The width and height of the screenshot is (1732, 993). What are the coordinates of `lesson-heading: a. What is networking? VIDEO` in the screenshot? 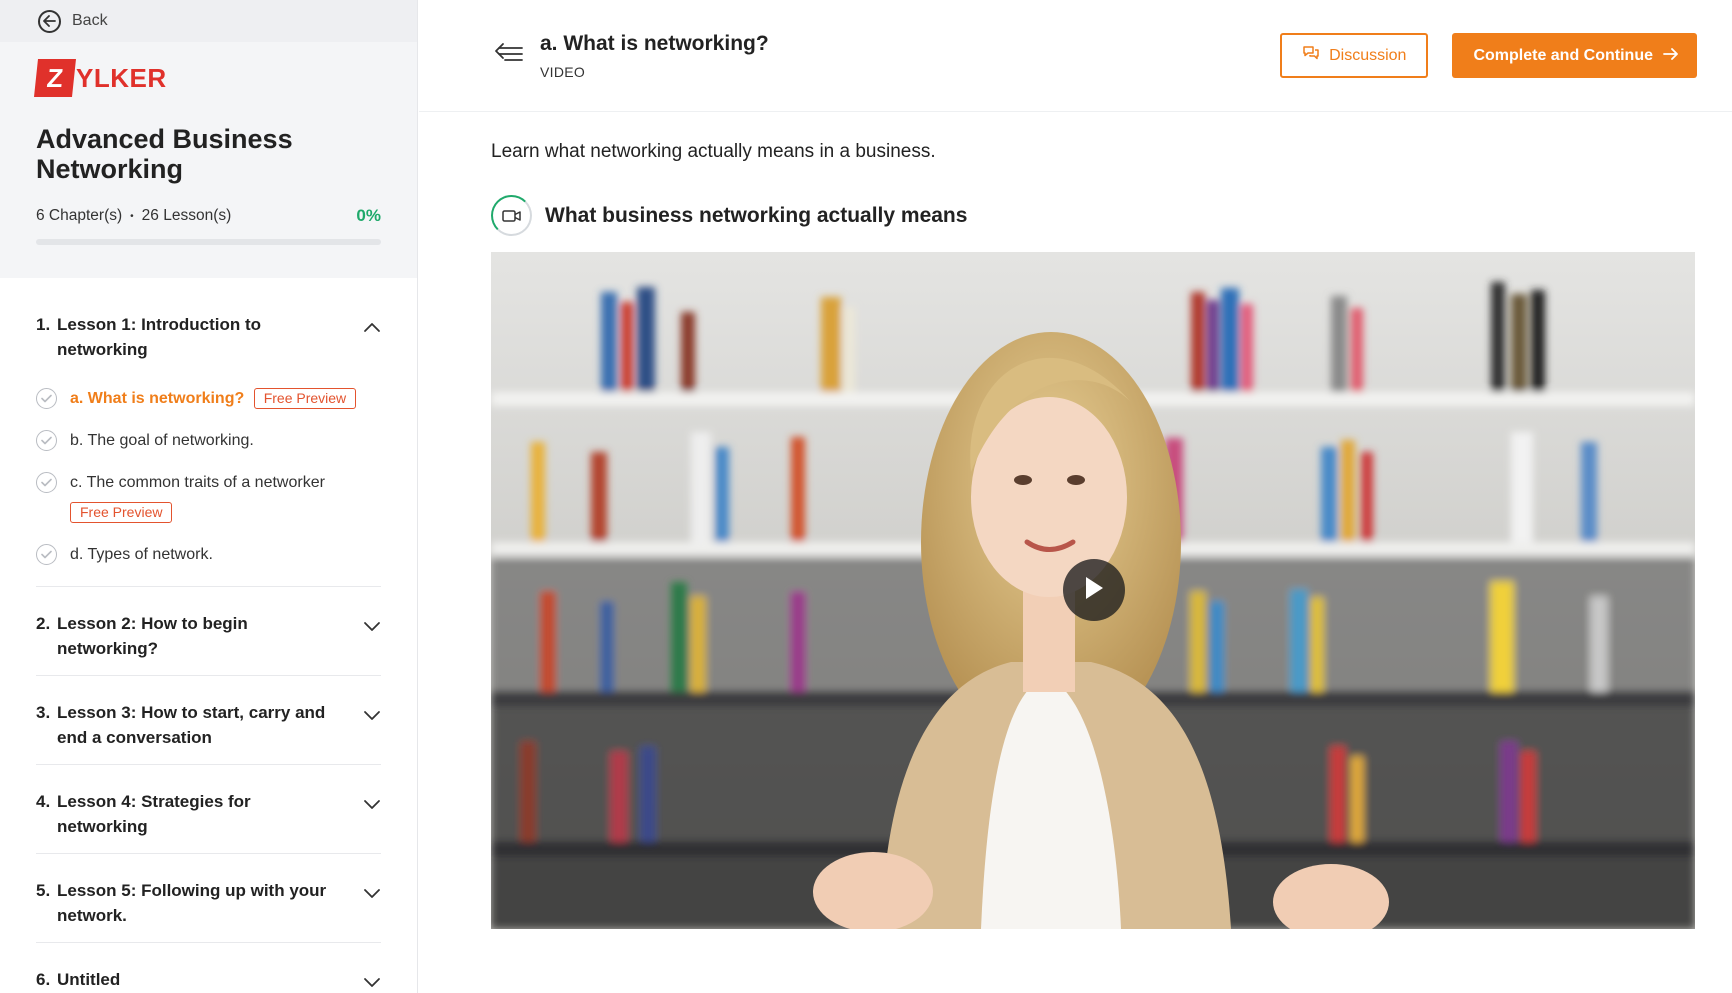 It's located at (654, 56).